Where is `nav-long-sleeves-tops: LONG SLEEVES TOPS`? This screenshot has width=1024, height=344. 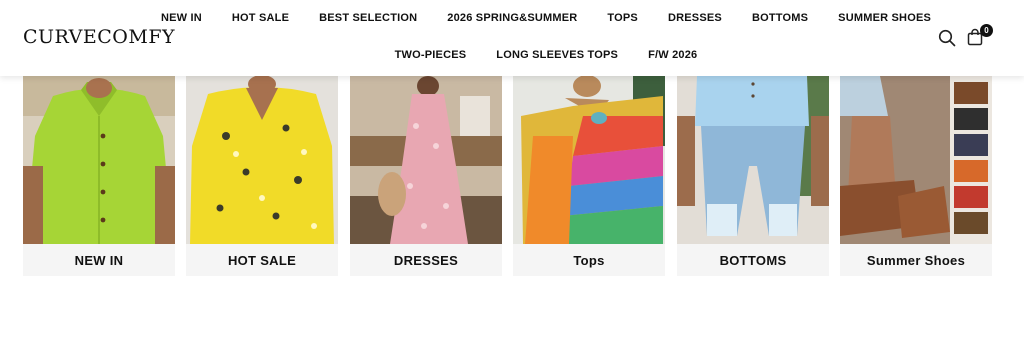 nav-long-sleeves-tops: LONG SLEEVES TOPS is located at coordinates (557, 55).